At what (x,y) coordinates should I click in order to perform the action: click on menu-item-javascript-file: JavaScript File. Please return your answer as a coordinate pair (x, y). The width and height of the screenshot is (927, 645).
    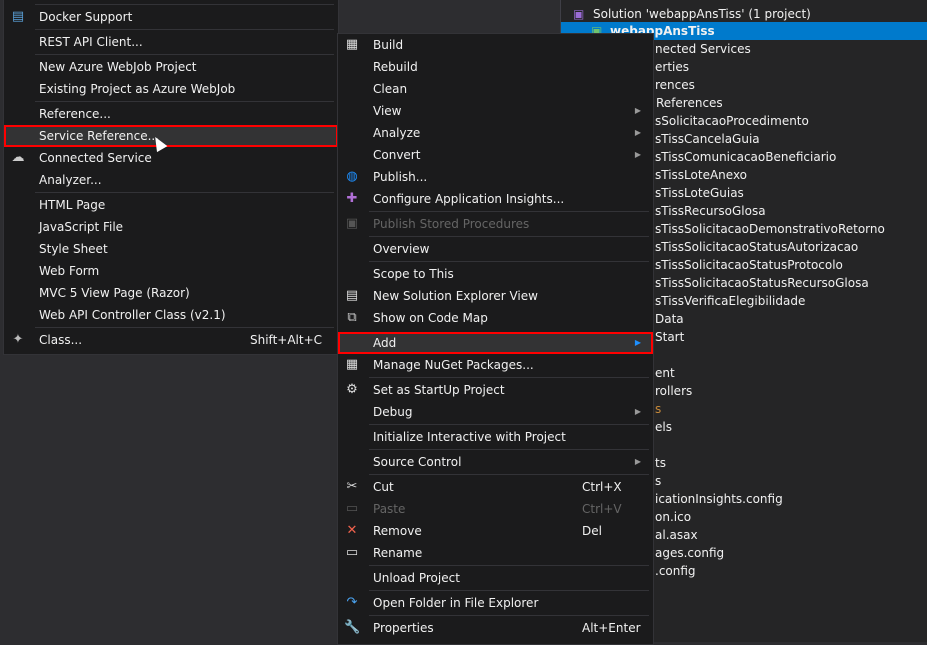
    Looking at the image, I should click on (171, 227).